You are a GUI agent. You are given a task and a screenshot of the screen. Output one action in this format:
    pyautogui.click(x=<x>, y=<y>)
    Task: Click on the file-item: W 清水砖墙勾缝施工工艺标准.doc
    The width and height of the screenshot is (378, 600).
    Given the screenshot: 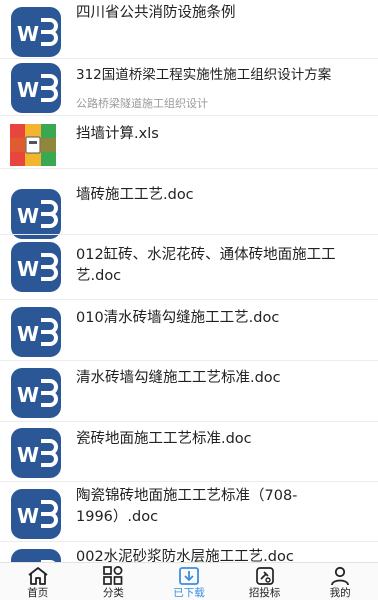 What is the action you would take?
    pyautogui.click(x=189, y=391)
    